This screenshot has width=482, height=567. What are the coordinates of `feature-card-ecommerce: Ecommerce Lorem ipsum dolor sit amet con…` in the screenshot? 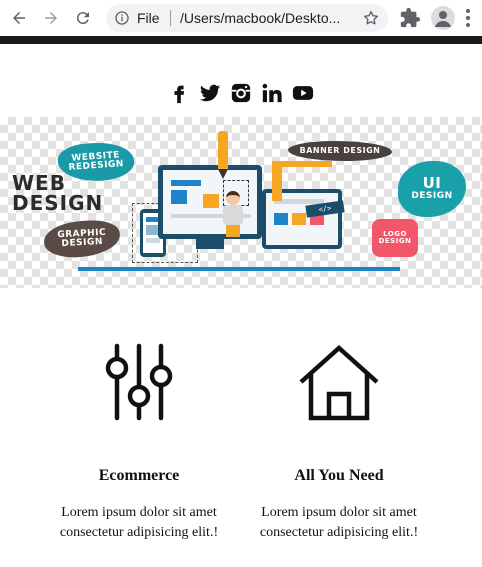 It's located at (139, 439).